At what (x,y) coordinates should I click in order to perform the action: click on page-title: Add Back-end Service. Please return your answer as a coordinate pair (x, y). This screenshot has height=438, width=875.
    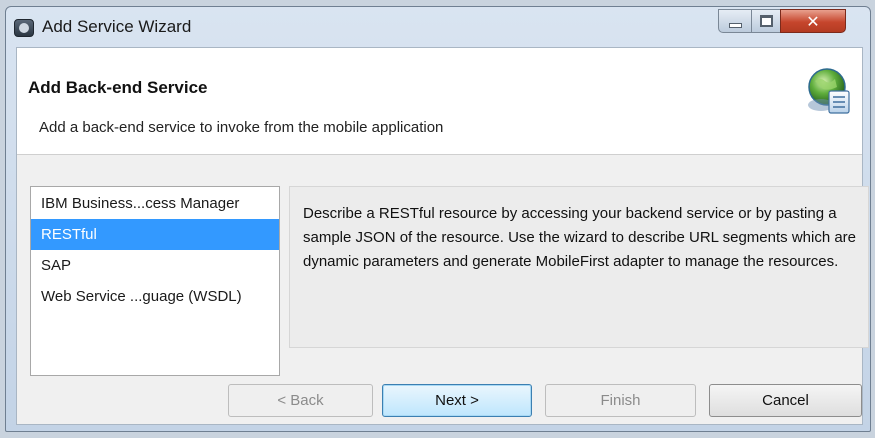
    Looking at the image, I should click on (118, 87).